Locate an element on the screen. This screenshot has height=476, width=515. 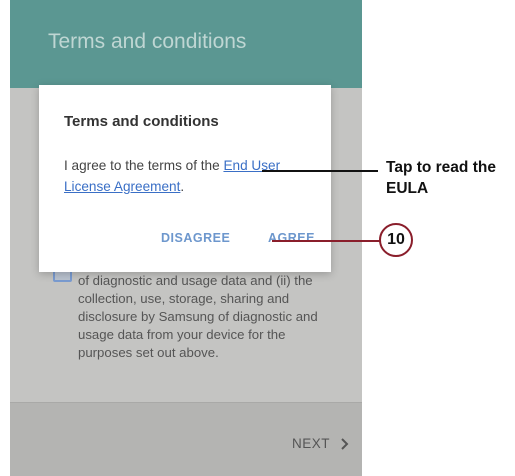
disagree-button: DISAGREE is located at coordinates (195, 238).